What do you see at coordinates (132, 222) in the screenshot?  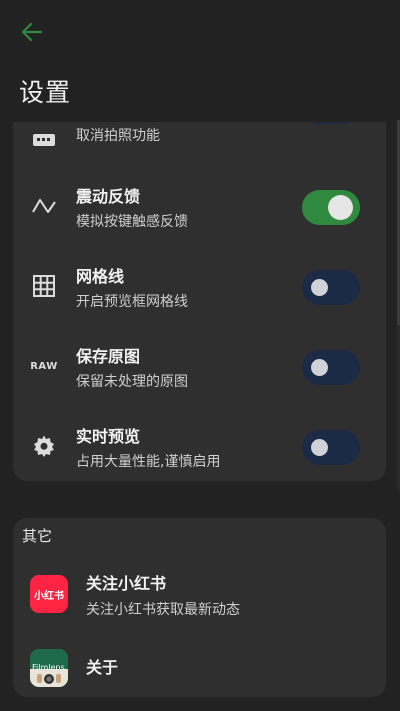 I see `setting-subtitle: 模拟按键触感反馈` at bounding box center [132, 222].